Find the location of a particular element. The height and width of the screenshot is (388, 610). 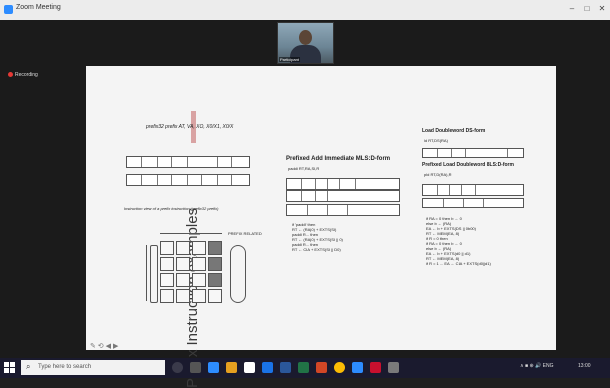

word-icon is located at coordinates (285, 367).